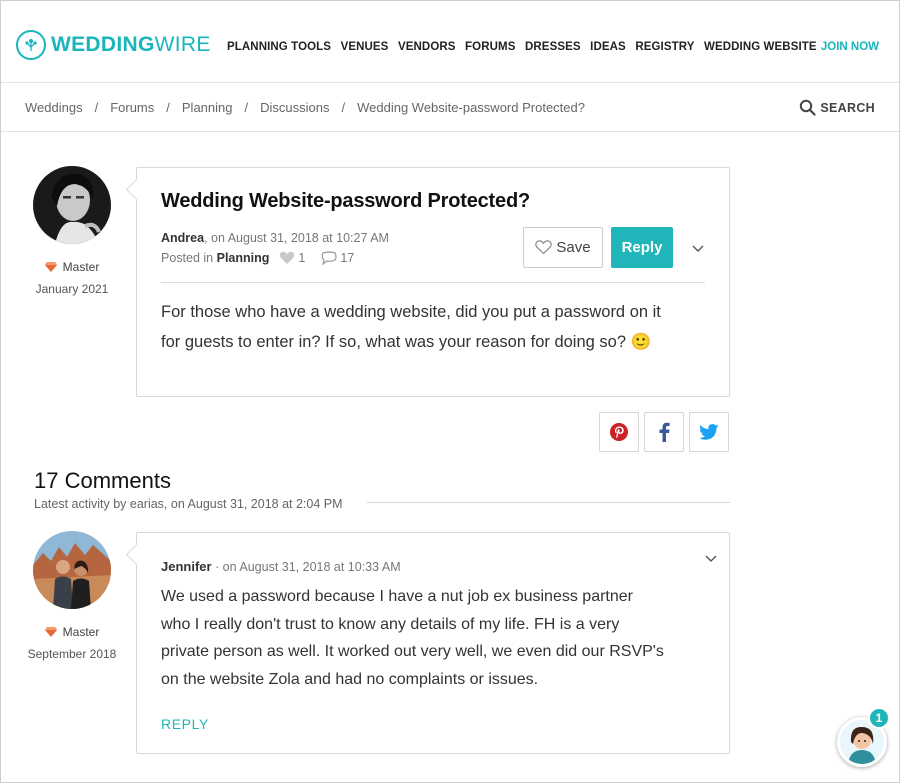  What do you see at coordinates (329, 258) in the screenshot?
I see `comment-bubble-icon` at bounding box center [329, 258].